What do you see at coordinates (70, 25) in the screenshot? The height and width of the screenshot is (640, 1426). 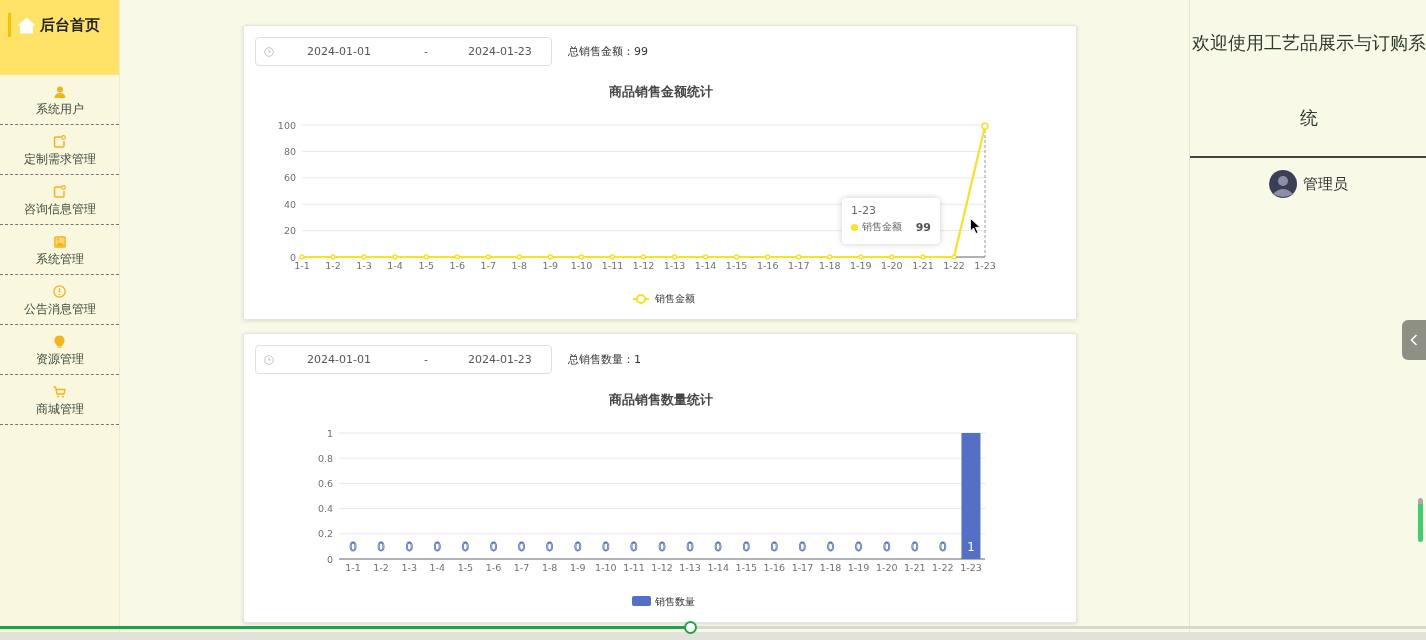 I see `home-link: 后台首页` at bounding box center [70, 25].